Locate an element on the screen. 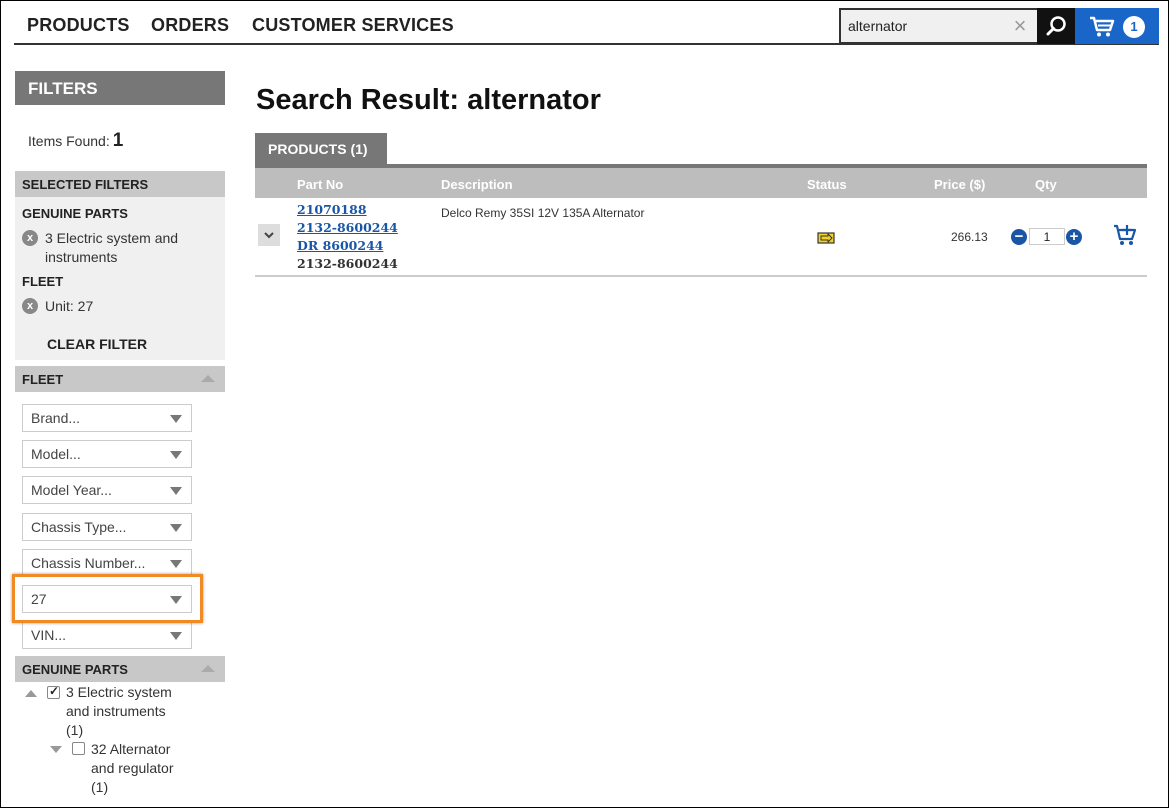 The image size is (1169, 808). search-button is located at coordinates (1056, 26).